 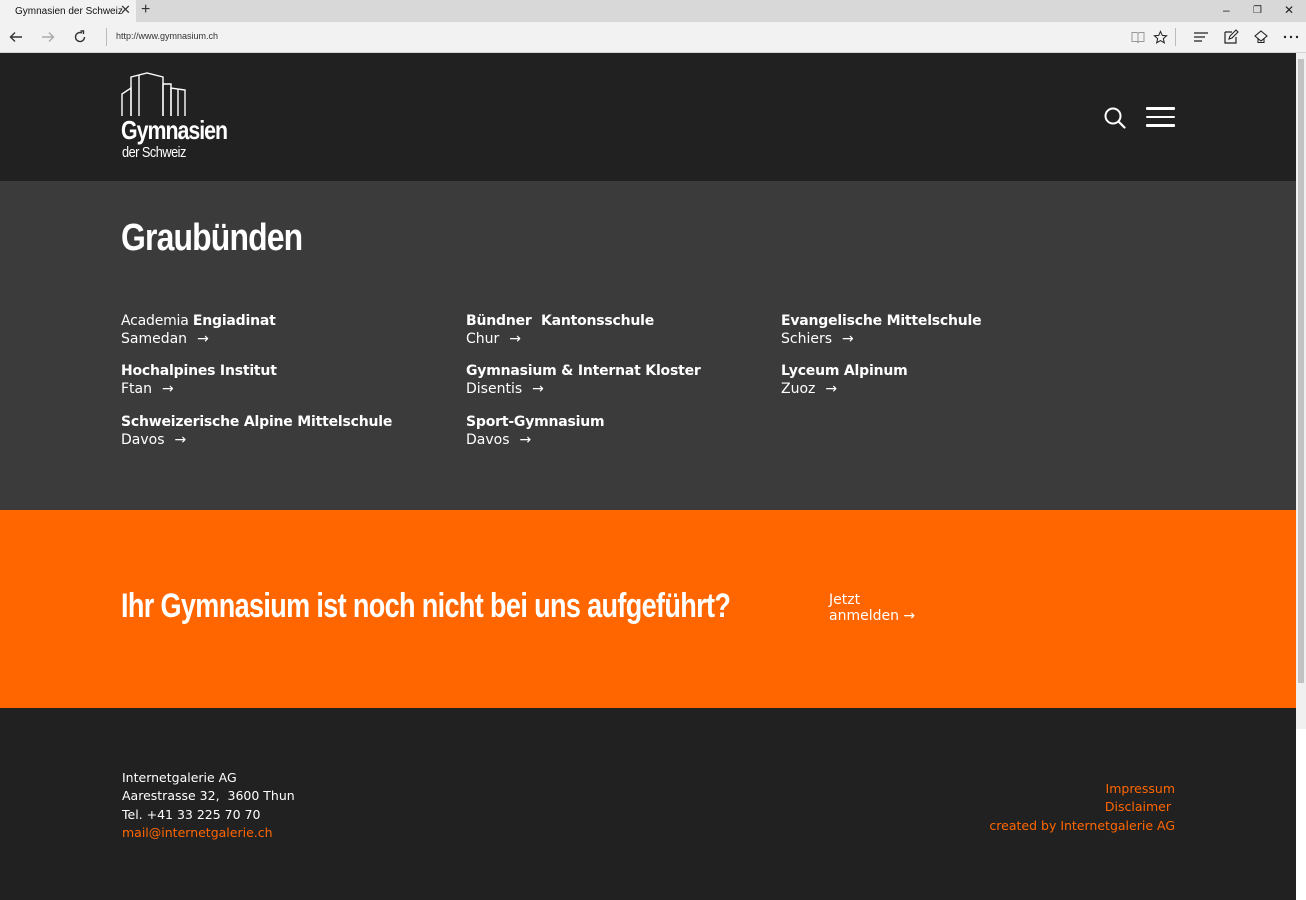 What do you see at coordinates (583, 389) in the screenshot?
I see `school-location: Disentis →` at bounding box center [583, 389].